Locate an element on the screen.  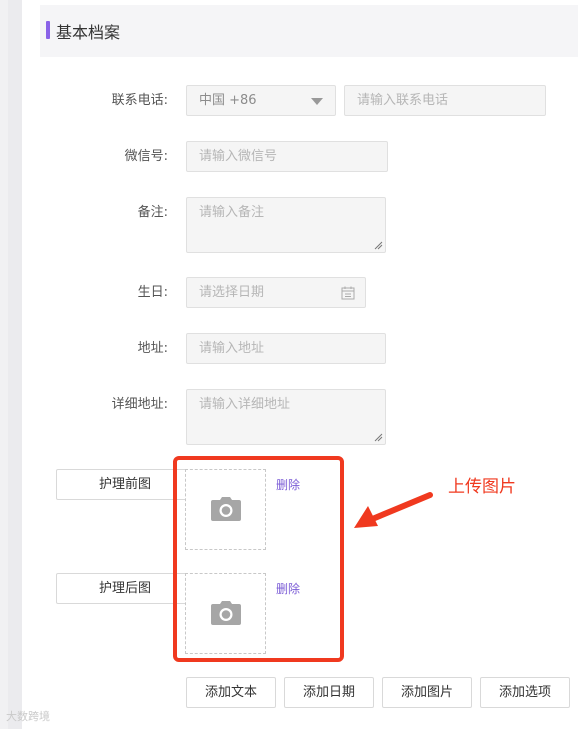
remark-placeholder: 请输入备注 is located at coordinates (232, 212).